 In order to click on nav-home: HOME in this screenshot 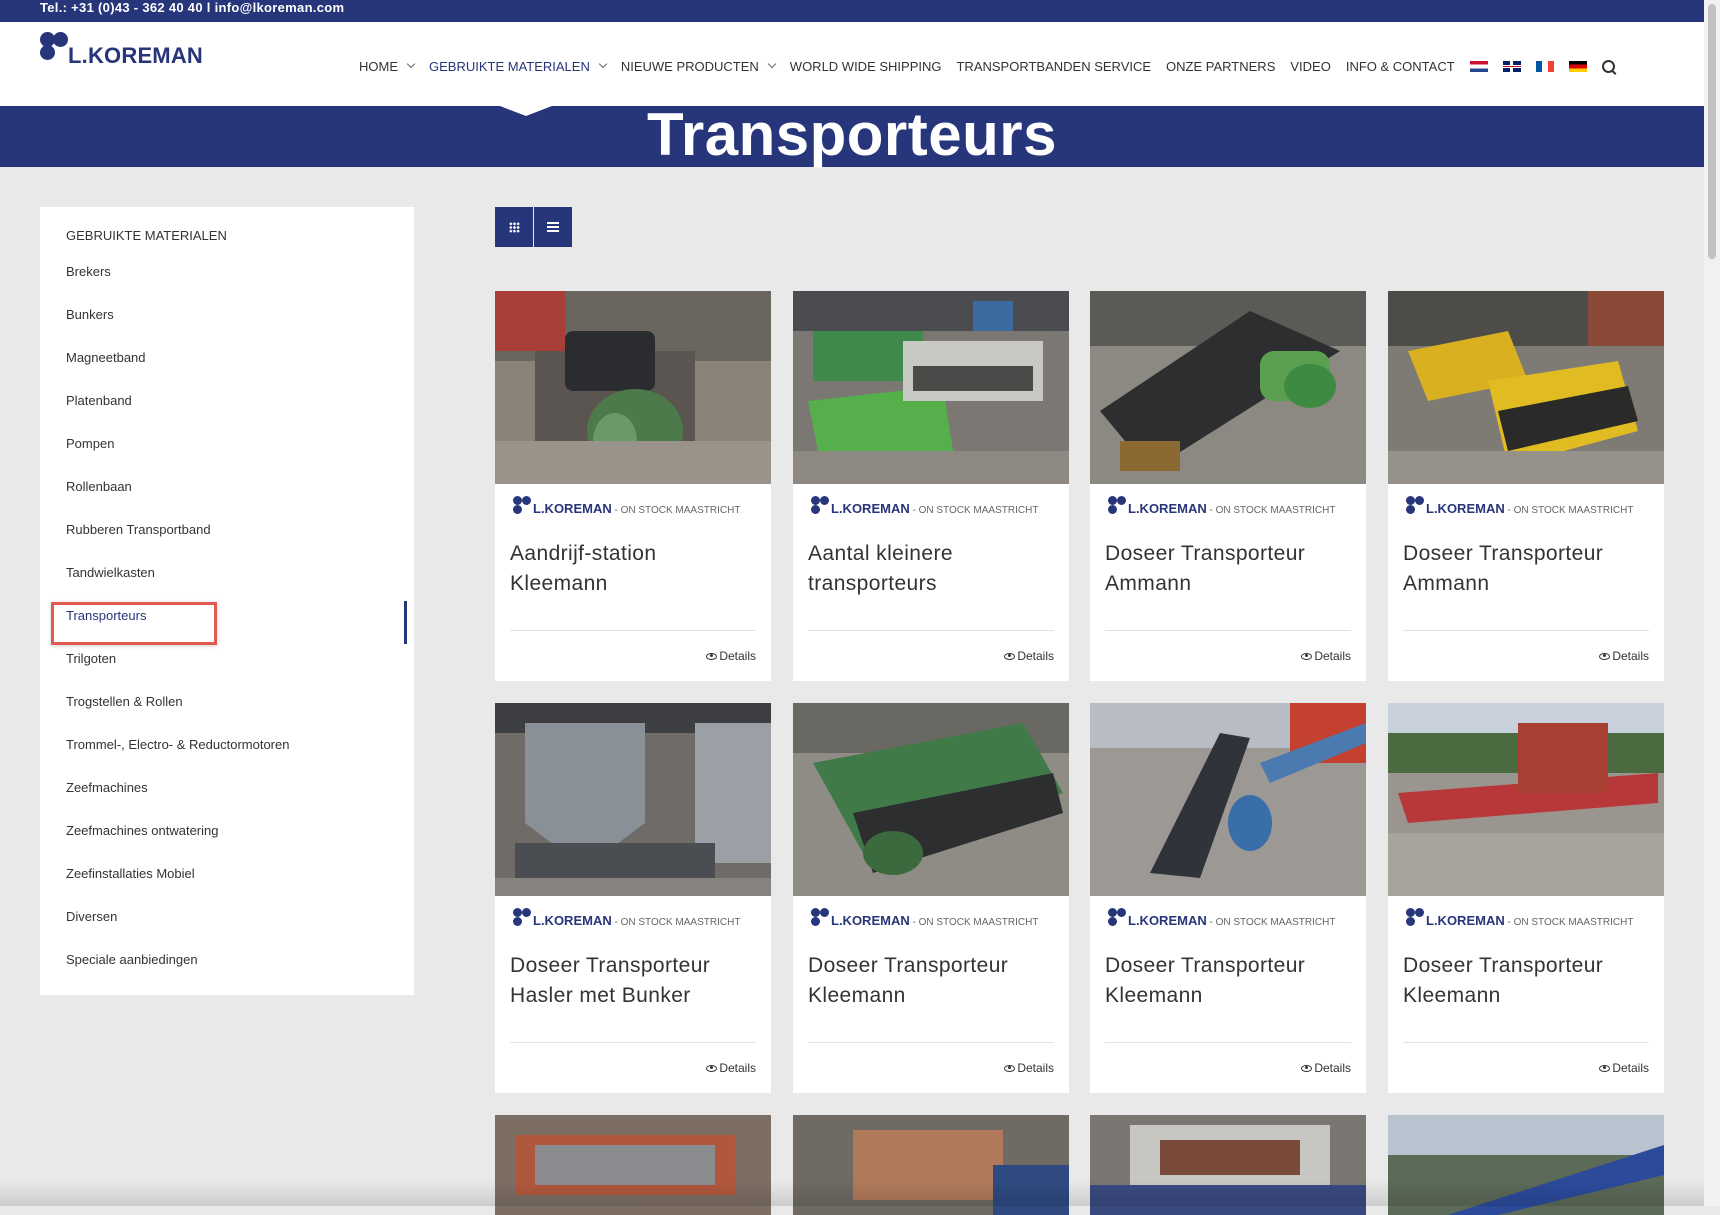, I will do `click(387, 66)`.